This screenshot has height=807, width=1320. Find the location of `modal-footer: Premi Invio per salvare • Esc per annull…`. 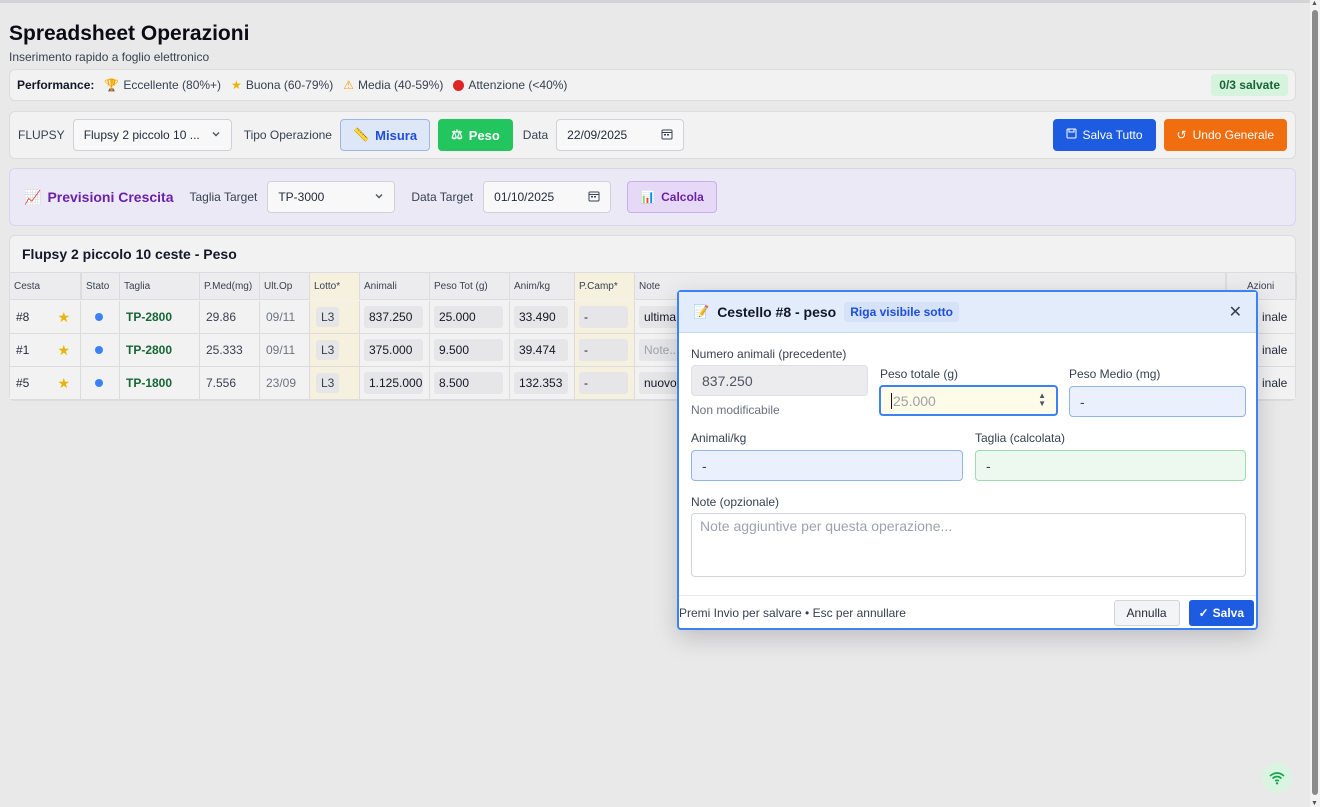

modal-footer: Premi Invio per salvare • Esc per annull… is located at coordinates (967, 612).